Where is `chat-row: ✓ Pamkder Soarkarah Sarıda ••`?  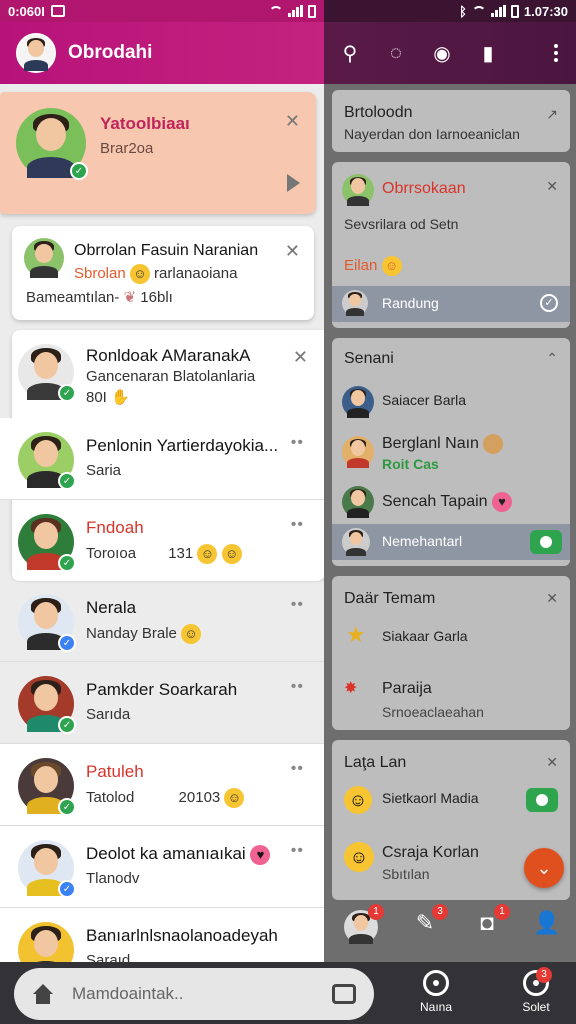 chat-row: ✓ Pamkder Soarkarah Sarıda •• is located at coordinates (162, 703).